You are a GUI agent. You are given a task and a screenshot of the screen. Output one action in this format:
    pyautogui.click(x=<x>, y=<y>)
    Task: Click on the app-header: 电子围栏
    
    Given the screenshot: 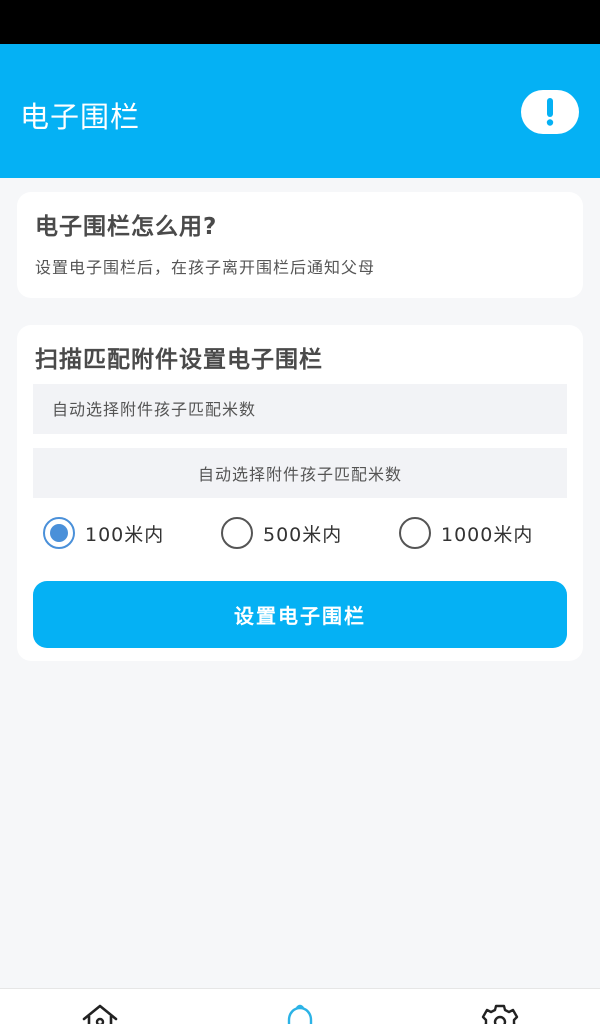 What is the action you would take?
    pyautogui.click(x=300, y=111)
    